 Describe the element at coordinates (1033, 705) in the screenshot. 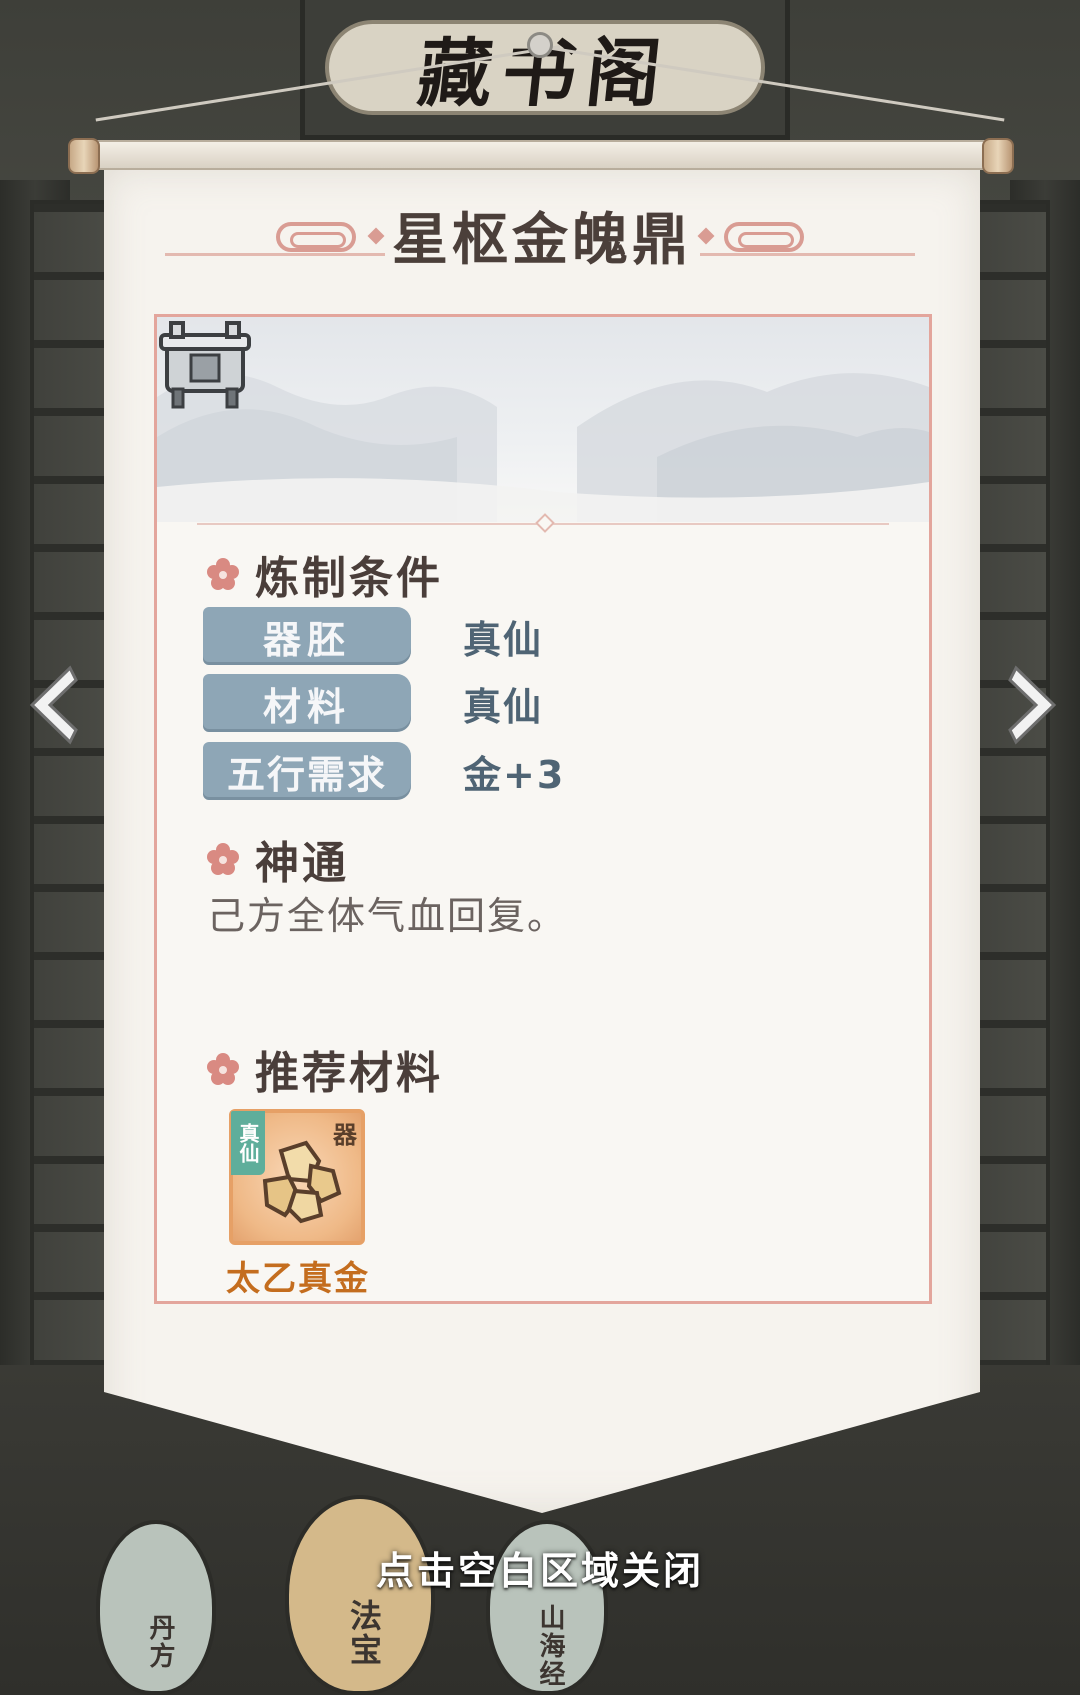

I see `chevron-right-icon` at that location.